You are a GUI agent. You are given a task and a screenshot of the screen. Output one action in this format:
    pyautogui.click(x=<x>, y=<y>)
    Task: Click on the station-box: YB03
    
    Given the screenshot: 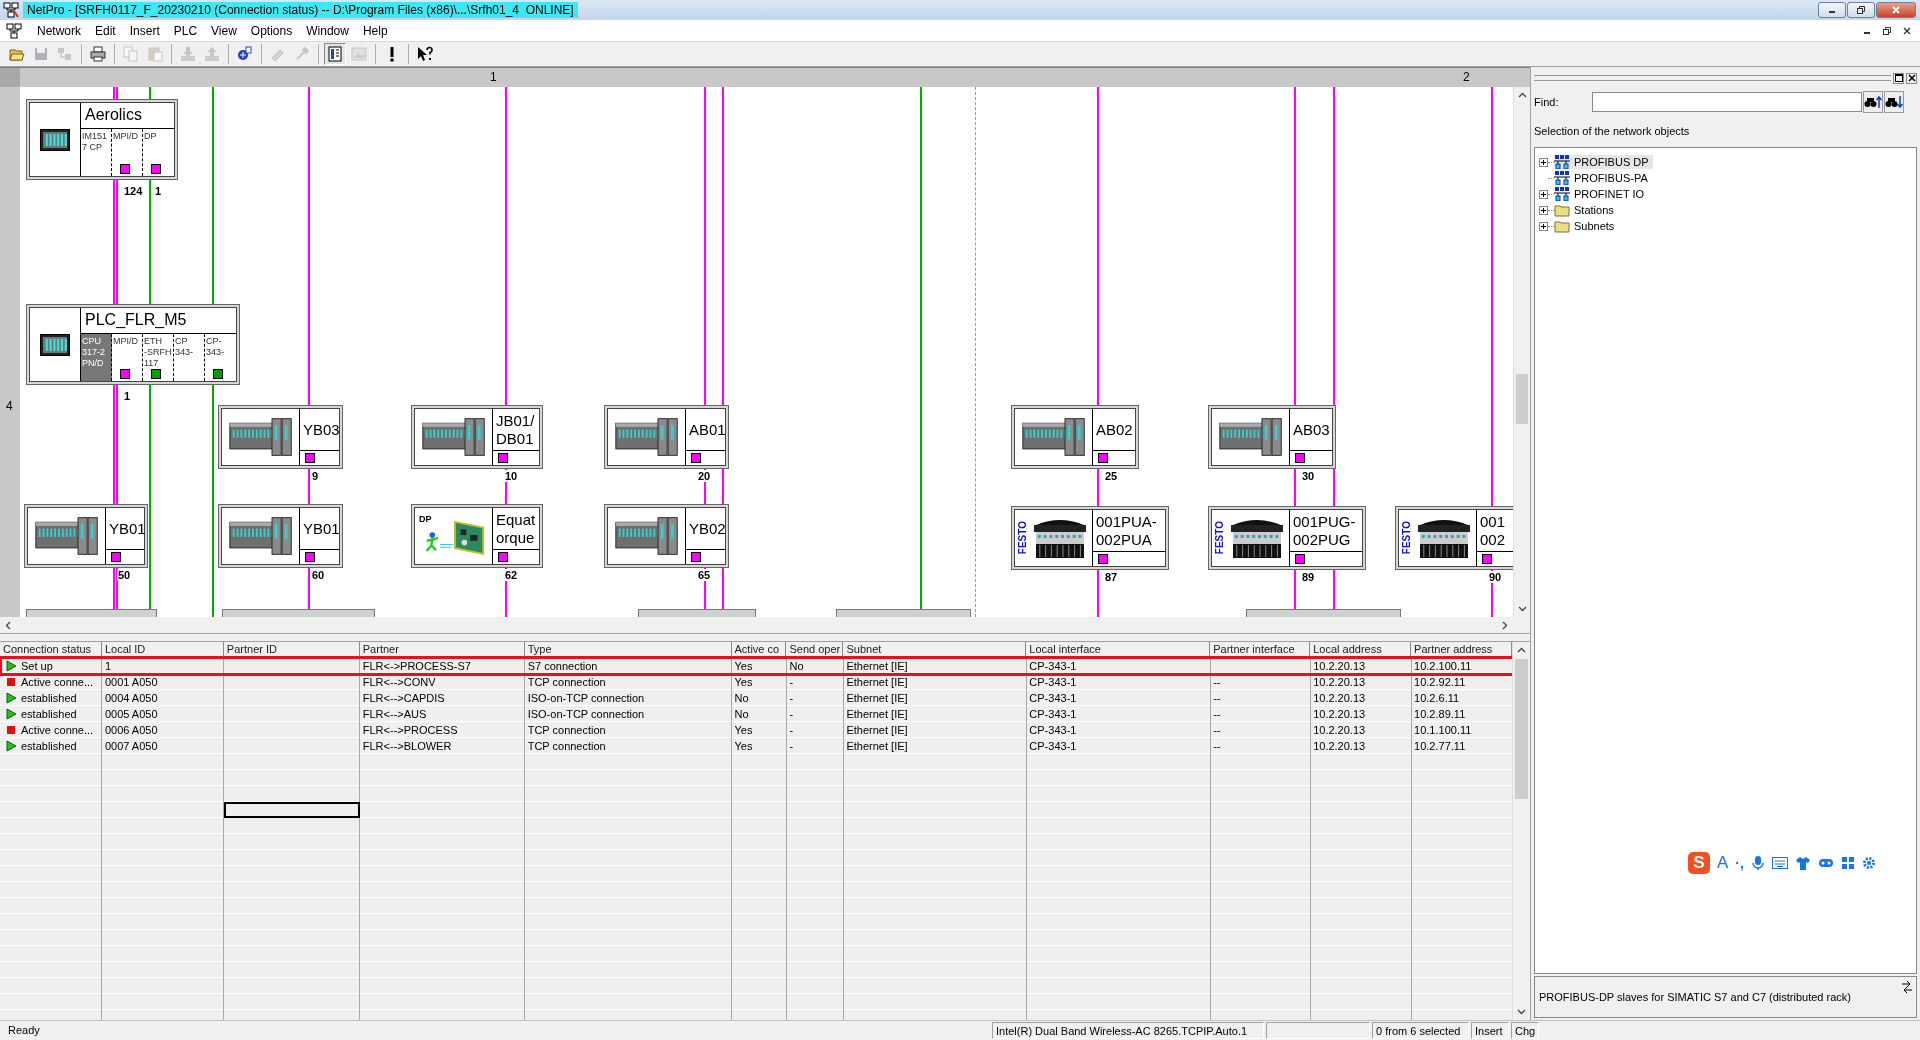 What is the action you would take?
    pyautogui.click(x=280, y=437)
    